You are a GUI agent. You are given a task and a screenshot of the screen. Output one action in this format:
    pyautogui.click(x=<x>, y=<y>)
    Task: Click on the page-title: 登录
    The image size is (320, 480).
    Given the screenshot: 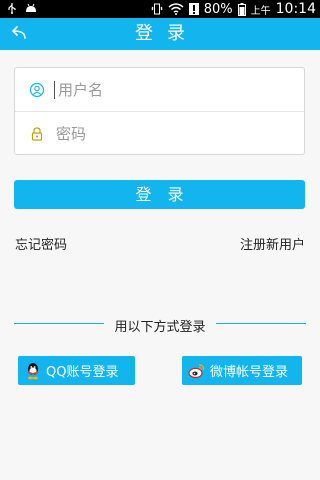 What is the action you would take?
    pyautogui.click(x=167, y=33)
    